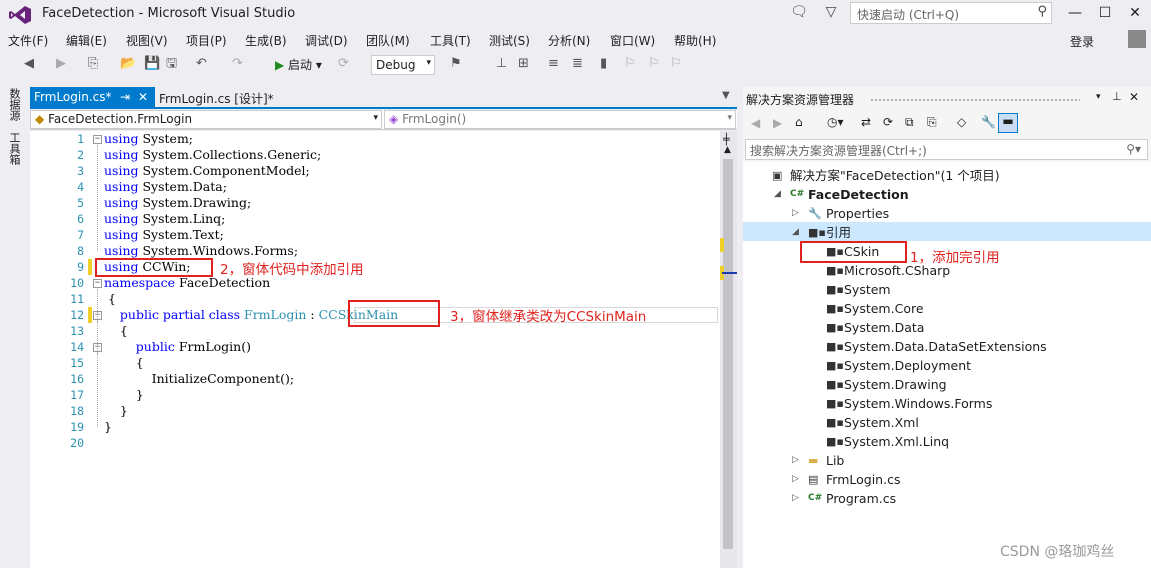  Describe the element at coordinates (201, 251) in the screenshot. I see `code-line: using System.Windows.Forms;` at that location.